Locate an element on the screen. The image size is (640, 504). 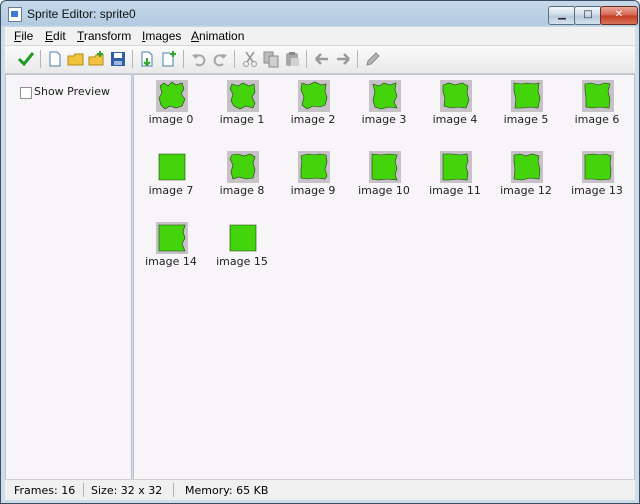
copy-icon is located at coordinates (271, 59).